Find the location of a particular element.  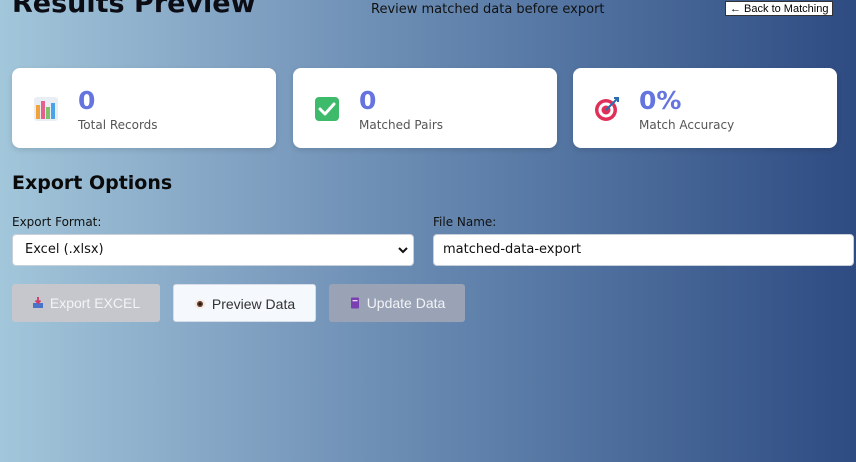

matched-pairs-label: Matched Pairs is located at coordinates (401, 125).